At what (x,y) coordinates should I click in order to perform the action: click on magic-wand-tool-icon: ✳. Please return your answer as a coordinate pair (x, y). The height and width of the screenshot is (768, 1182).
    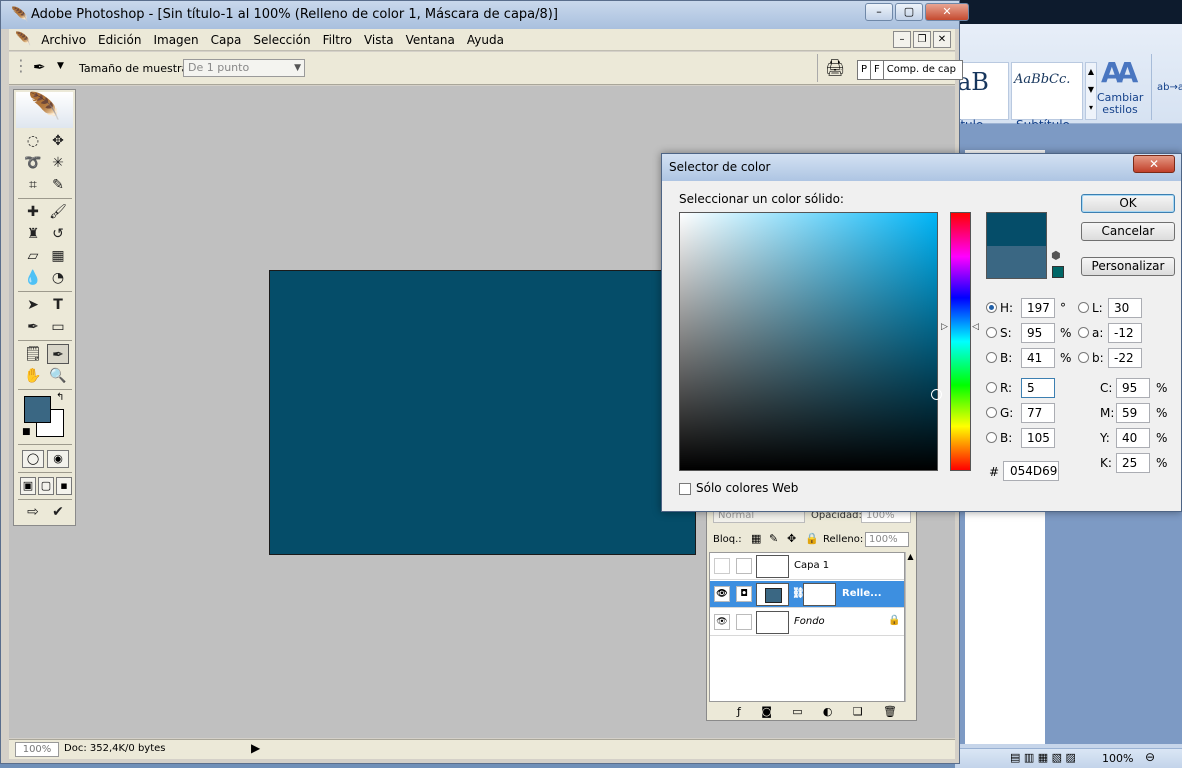
    Looking at the image, I should click on (58, 163).